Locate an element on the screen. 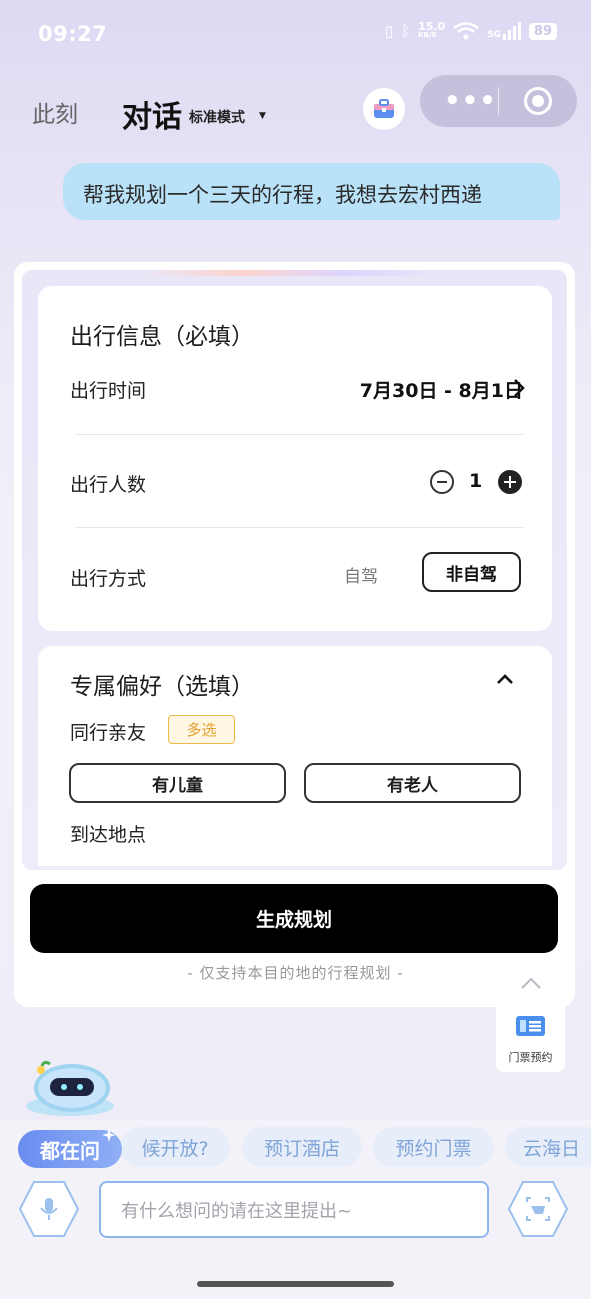 Image resolution: width=591 pixels, height=1299 pixels. quick-chip: 预约门票 is located at coordinates (433, 1147).